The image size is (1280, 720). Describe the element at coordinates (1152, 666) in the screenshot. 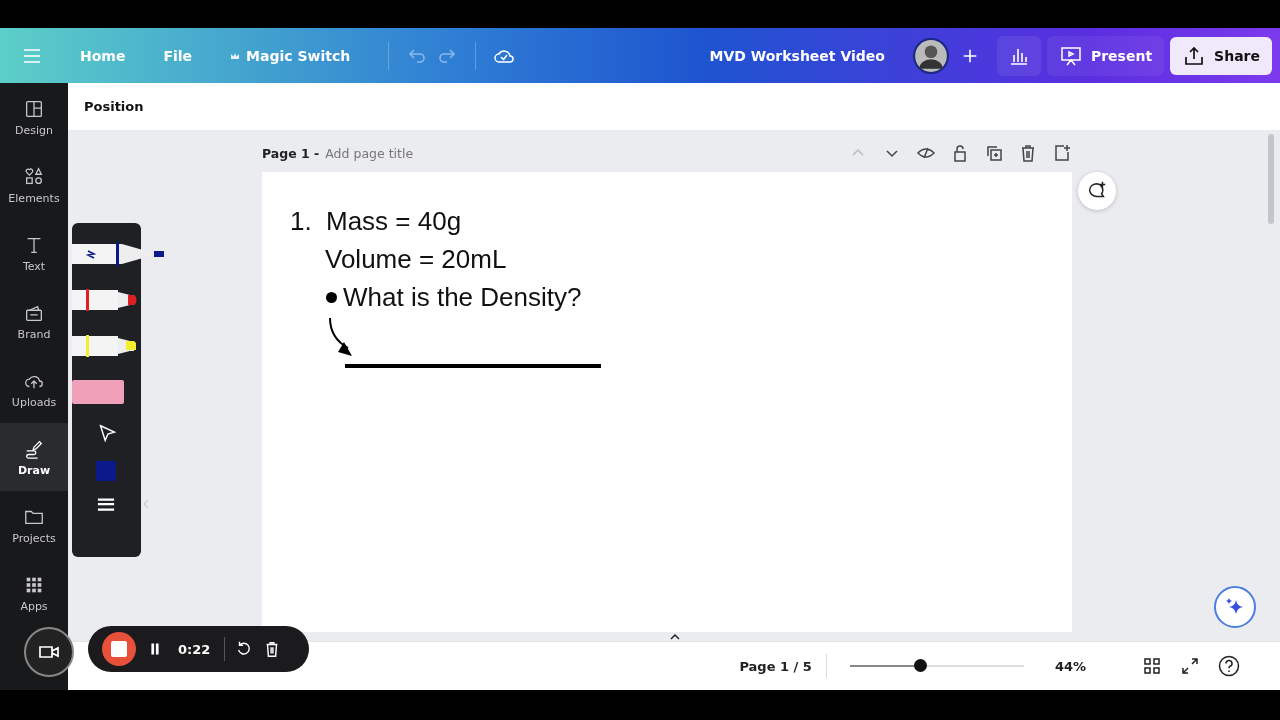

I see `grid-view-icon` at that location.